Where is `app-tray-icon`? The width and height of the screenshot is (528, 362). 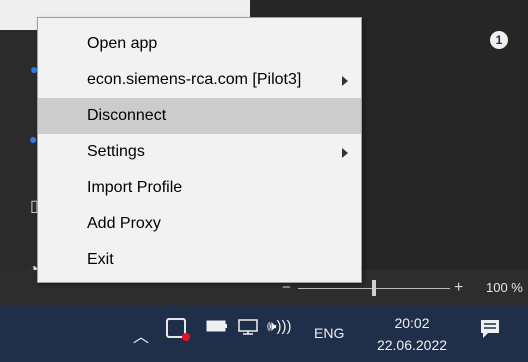
app-tray-icon is located at coordinates (178, 329).